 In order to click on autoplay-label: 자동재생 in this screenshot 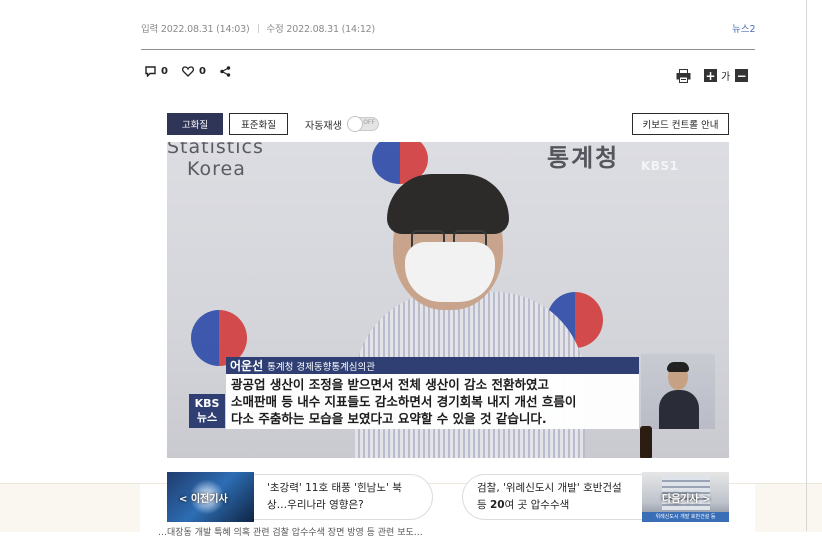, I will do `click(323, 126)`.